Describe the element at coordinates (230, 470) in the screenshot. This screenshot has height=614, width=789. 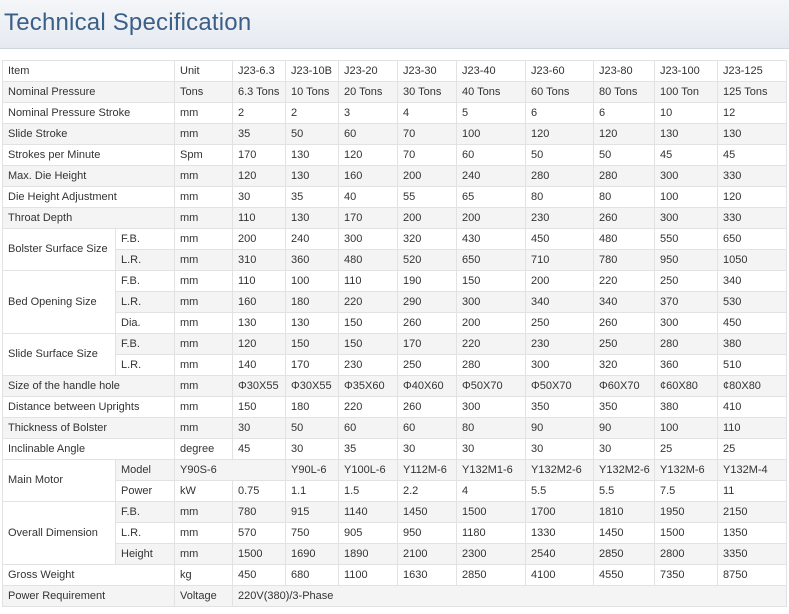
I see `value-cell: Y90S-6` at that location.